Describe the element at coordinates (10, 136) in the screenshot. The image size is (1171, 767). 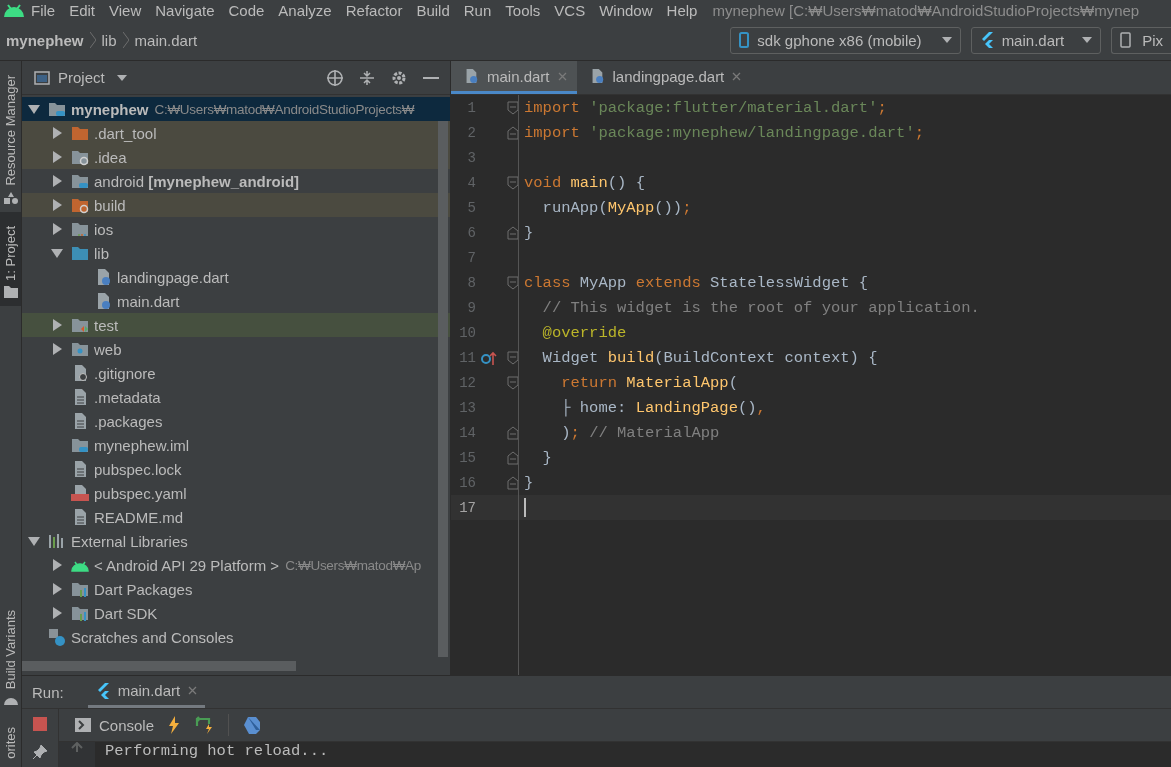
I see `tool-window-tab: Resource Manager` at that location.